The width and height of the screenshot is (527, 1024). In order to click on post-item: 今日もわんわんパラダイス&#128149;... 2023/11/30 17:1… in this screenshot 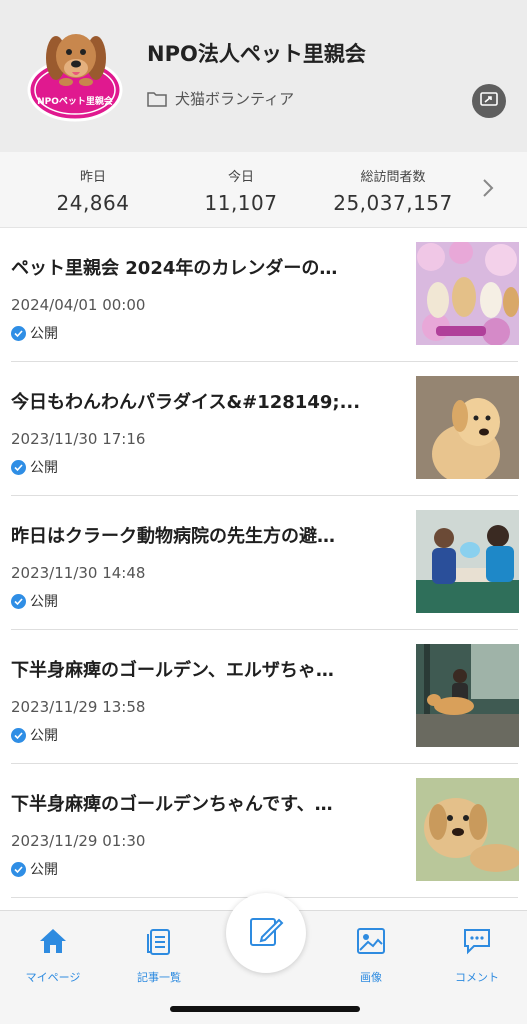, I will do `click(265, 429)`.